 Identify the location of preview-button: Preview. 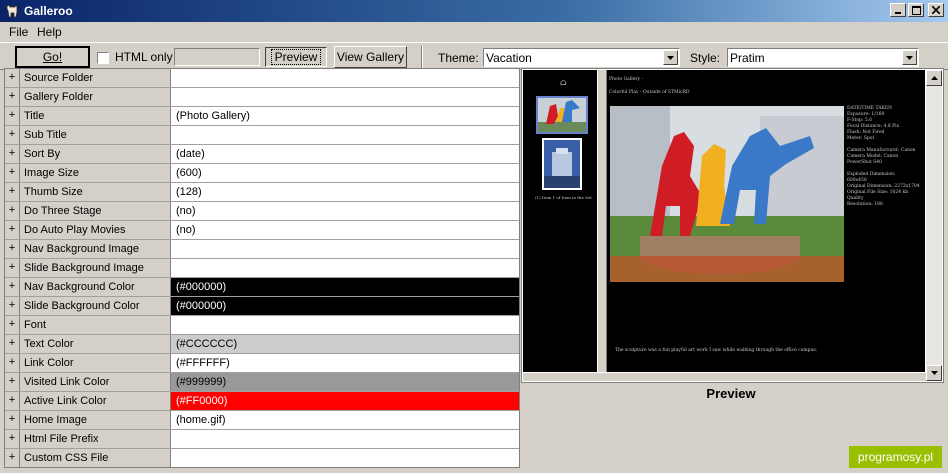
(296, 57).